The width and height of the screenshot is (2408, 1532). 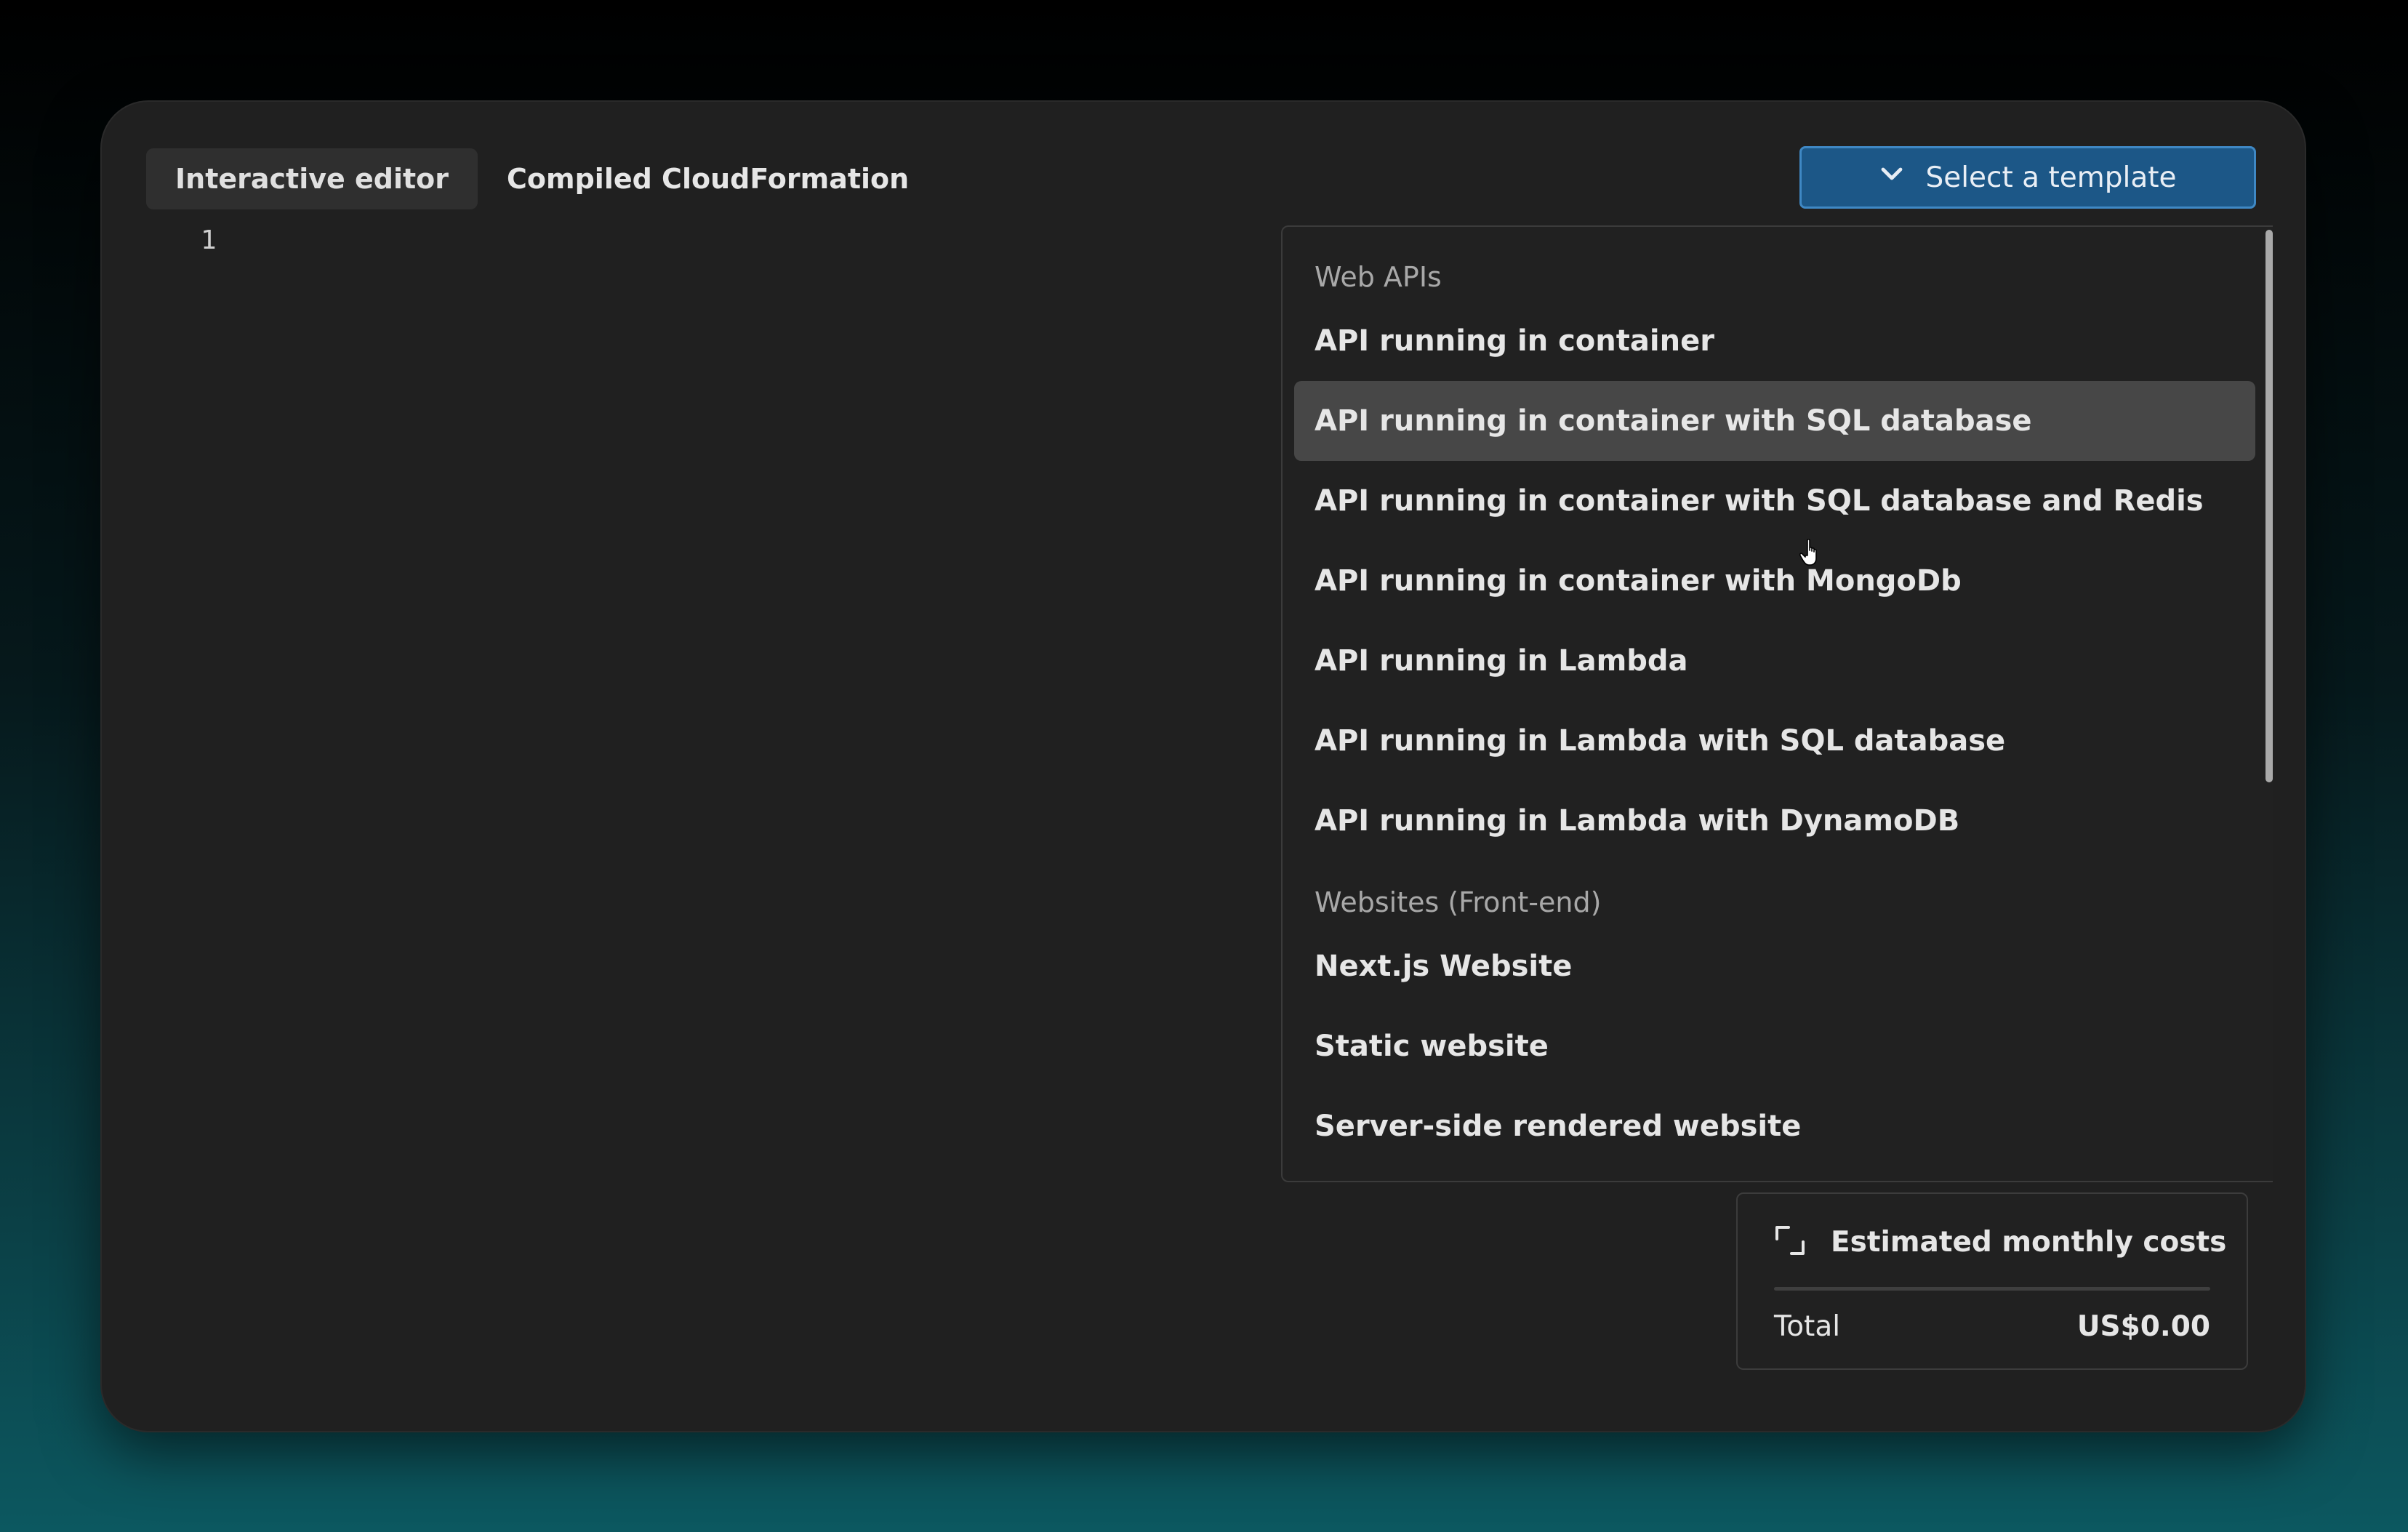 I want to click on cost-title: Estimated monthly costs, so click(x=2029, y=1242).